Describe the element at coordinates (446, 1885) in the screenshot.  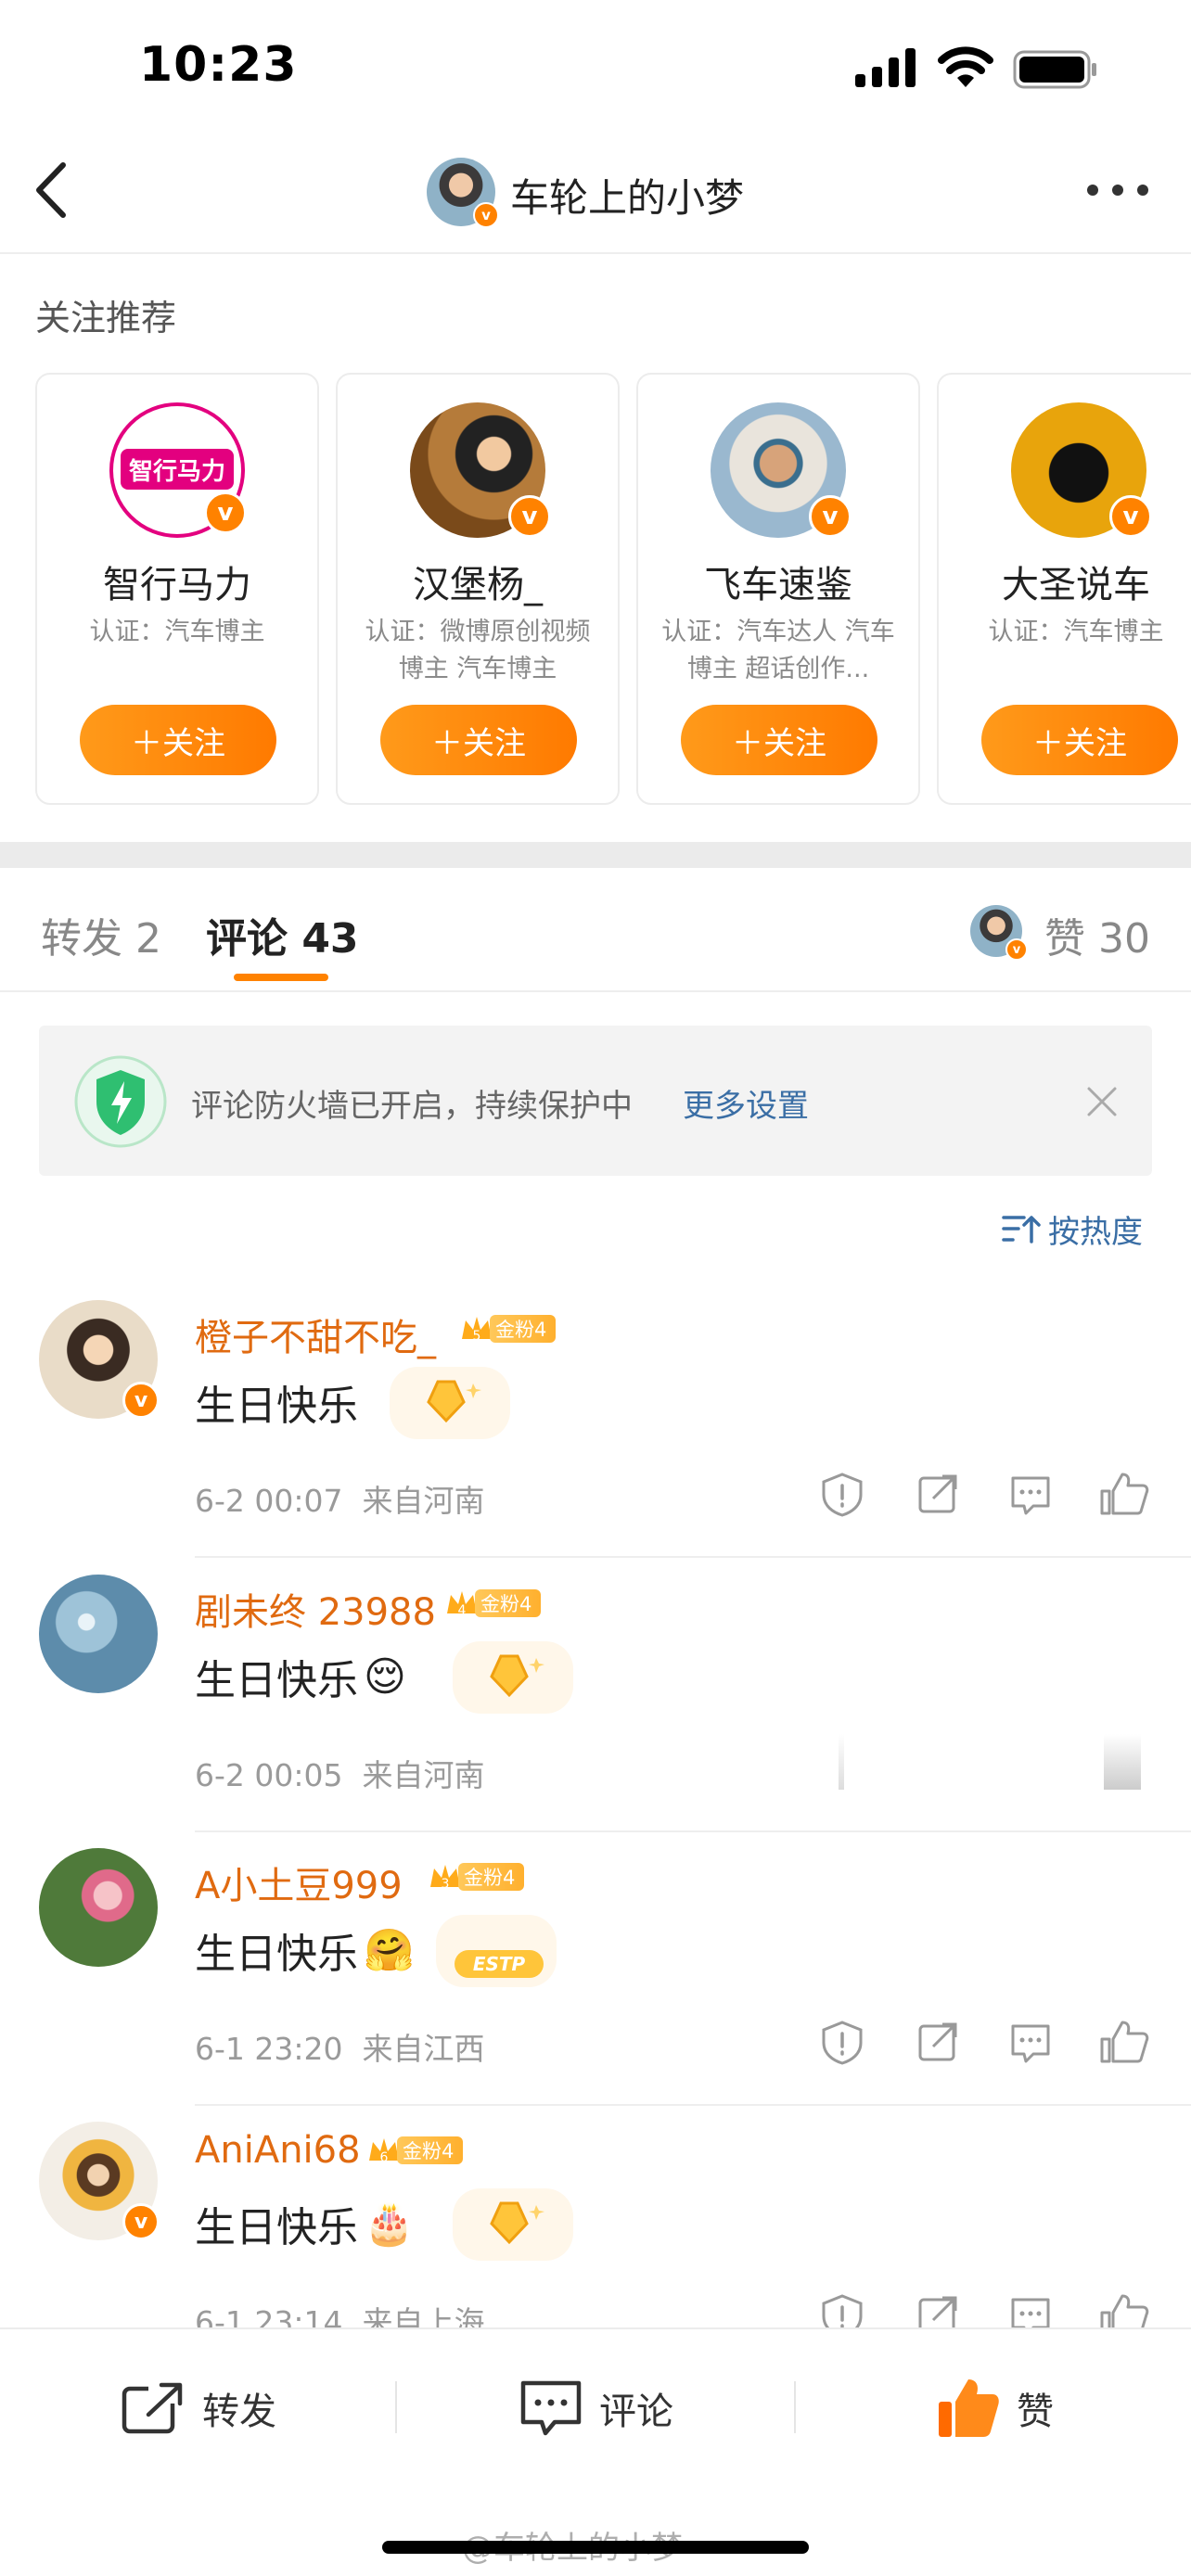
I see `fan-level: 3` at that location.